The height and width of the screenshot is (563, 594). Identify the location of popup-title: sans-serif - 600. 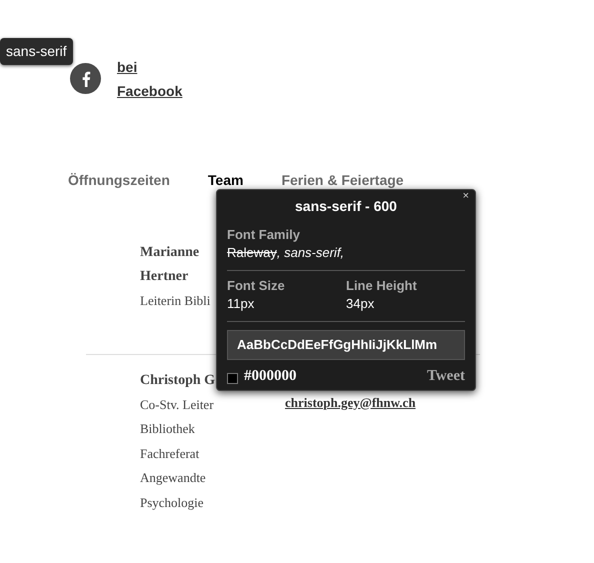
(346, 206).